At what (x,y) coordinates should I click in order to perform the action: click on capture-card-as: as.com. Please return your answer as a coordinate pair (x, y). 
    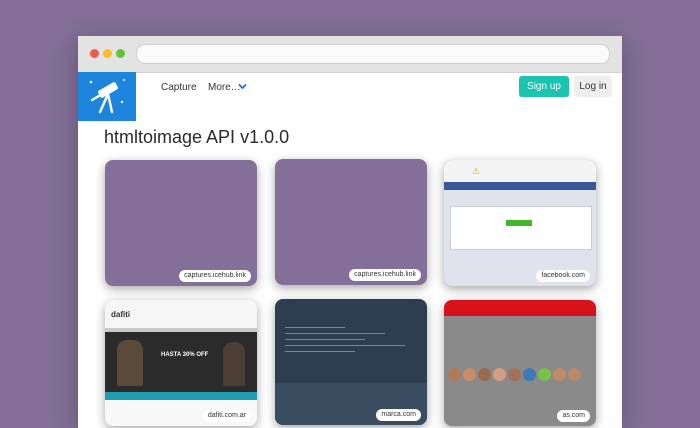
    Looking at the image, I should click on (520, 363).